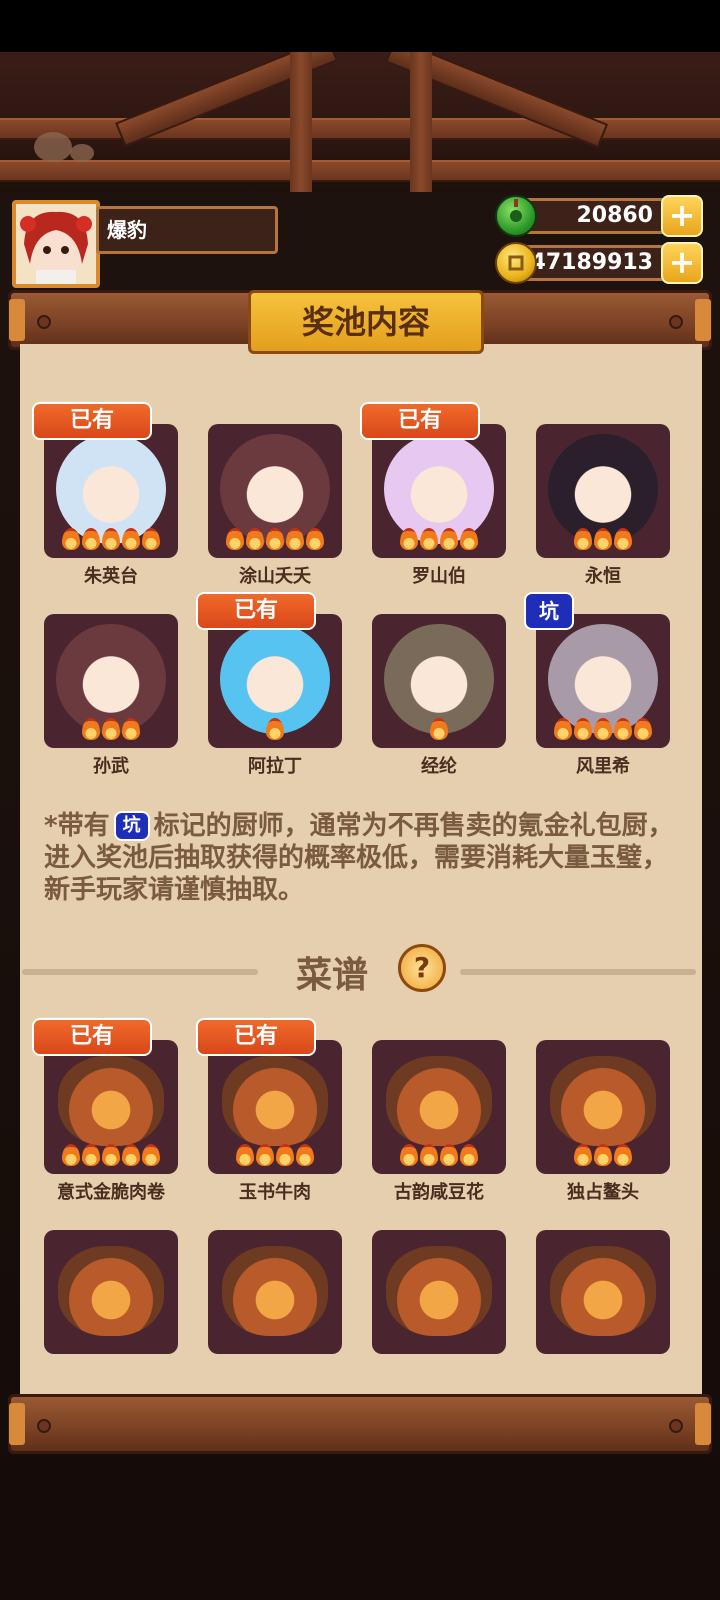 The width and height of the screenshot is (720, 1600). What do you see at coordinates (614, 215) in the screenshot?
I see `jade-amount: 20860` at bounding box center [614, 215].